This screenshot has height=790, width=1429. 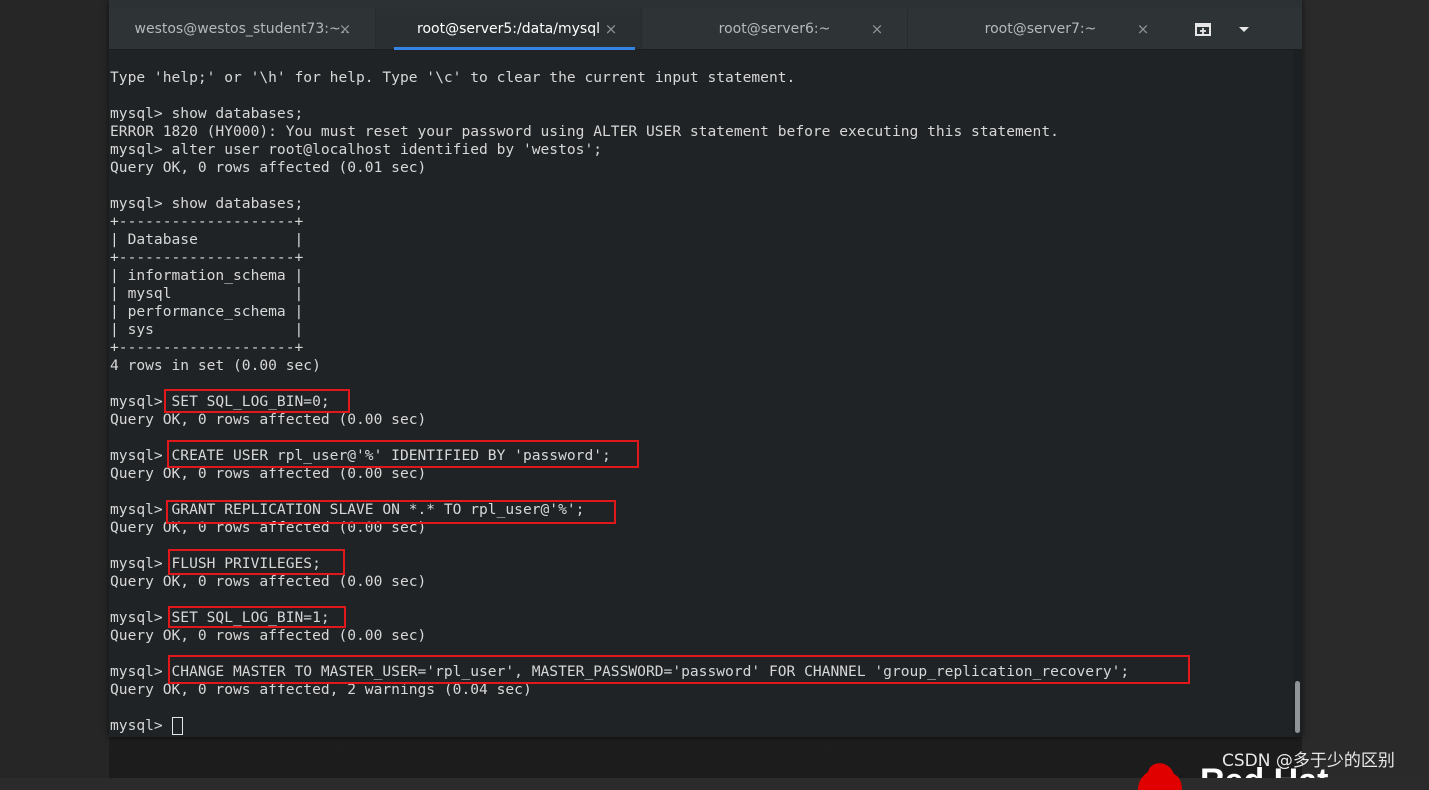 I want to click on chevron-down-icon, so click(x=1244, y=29).